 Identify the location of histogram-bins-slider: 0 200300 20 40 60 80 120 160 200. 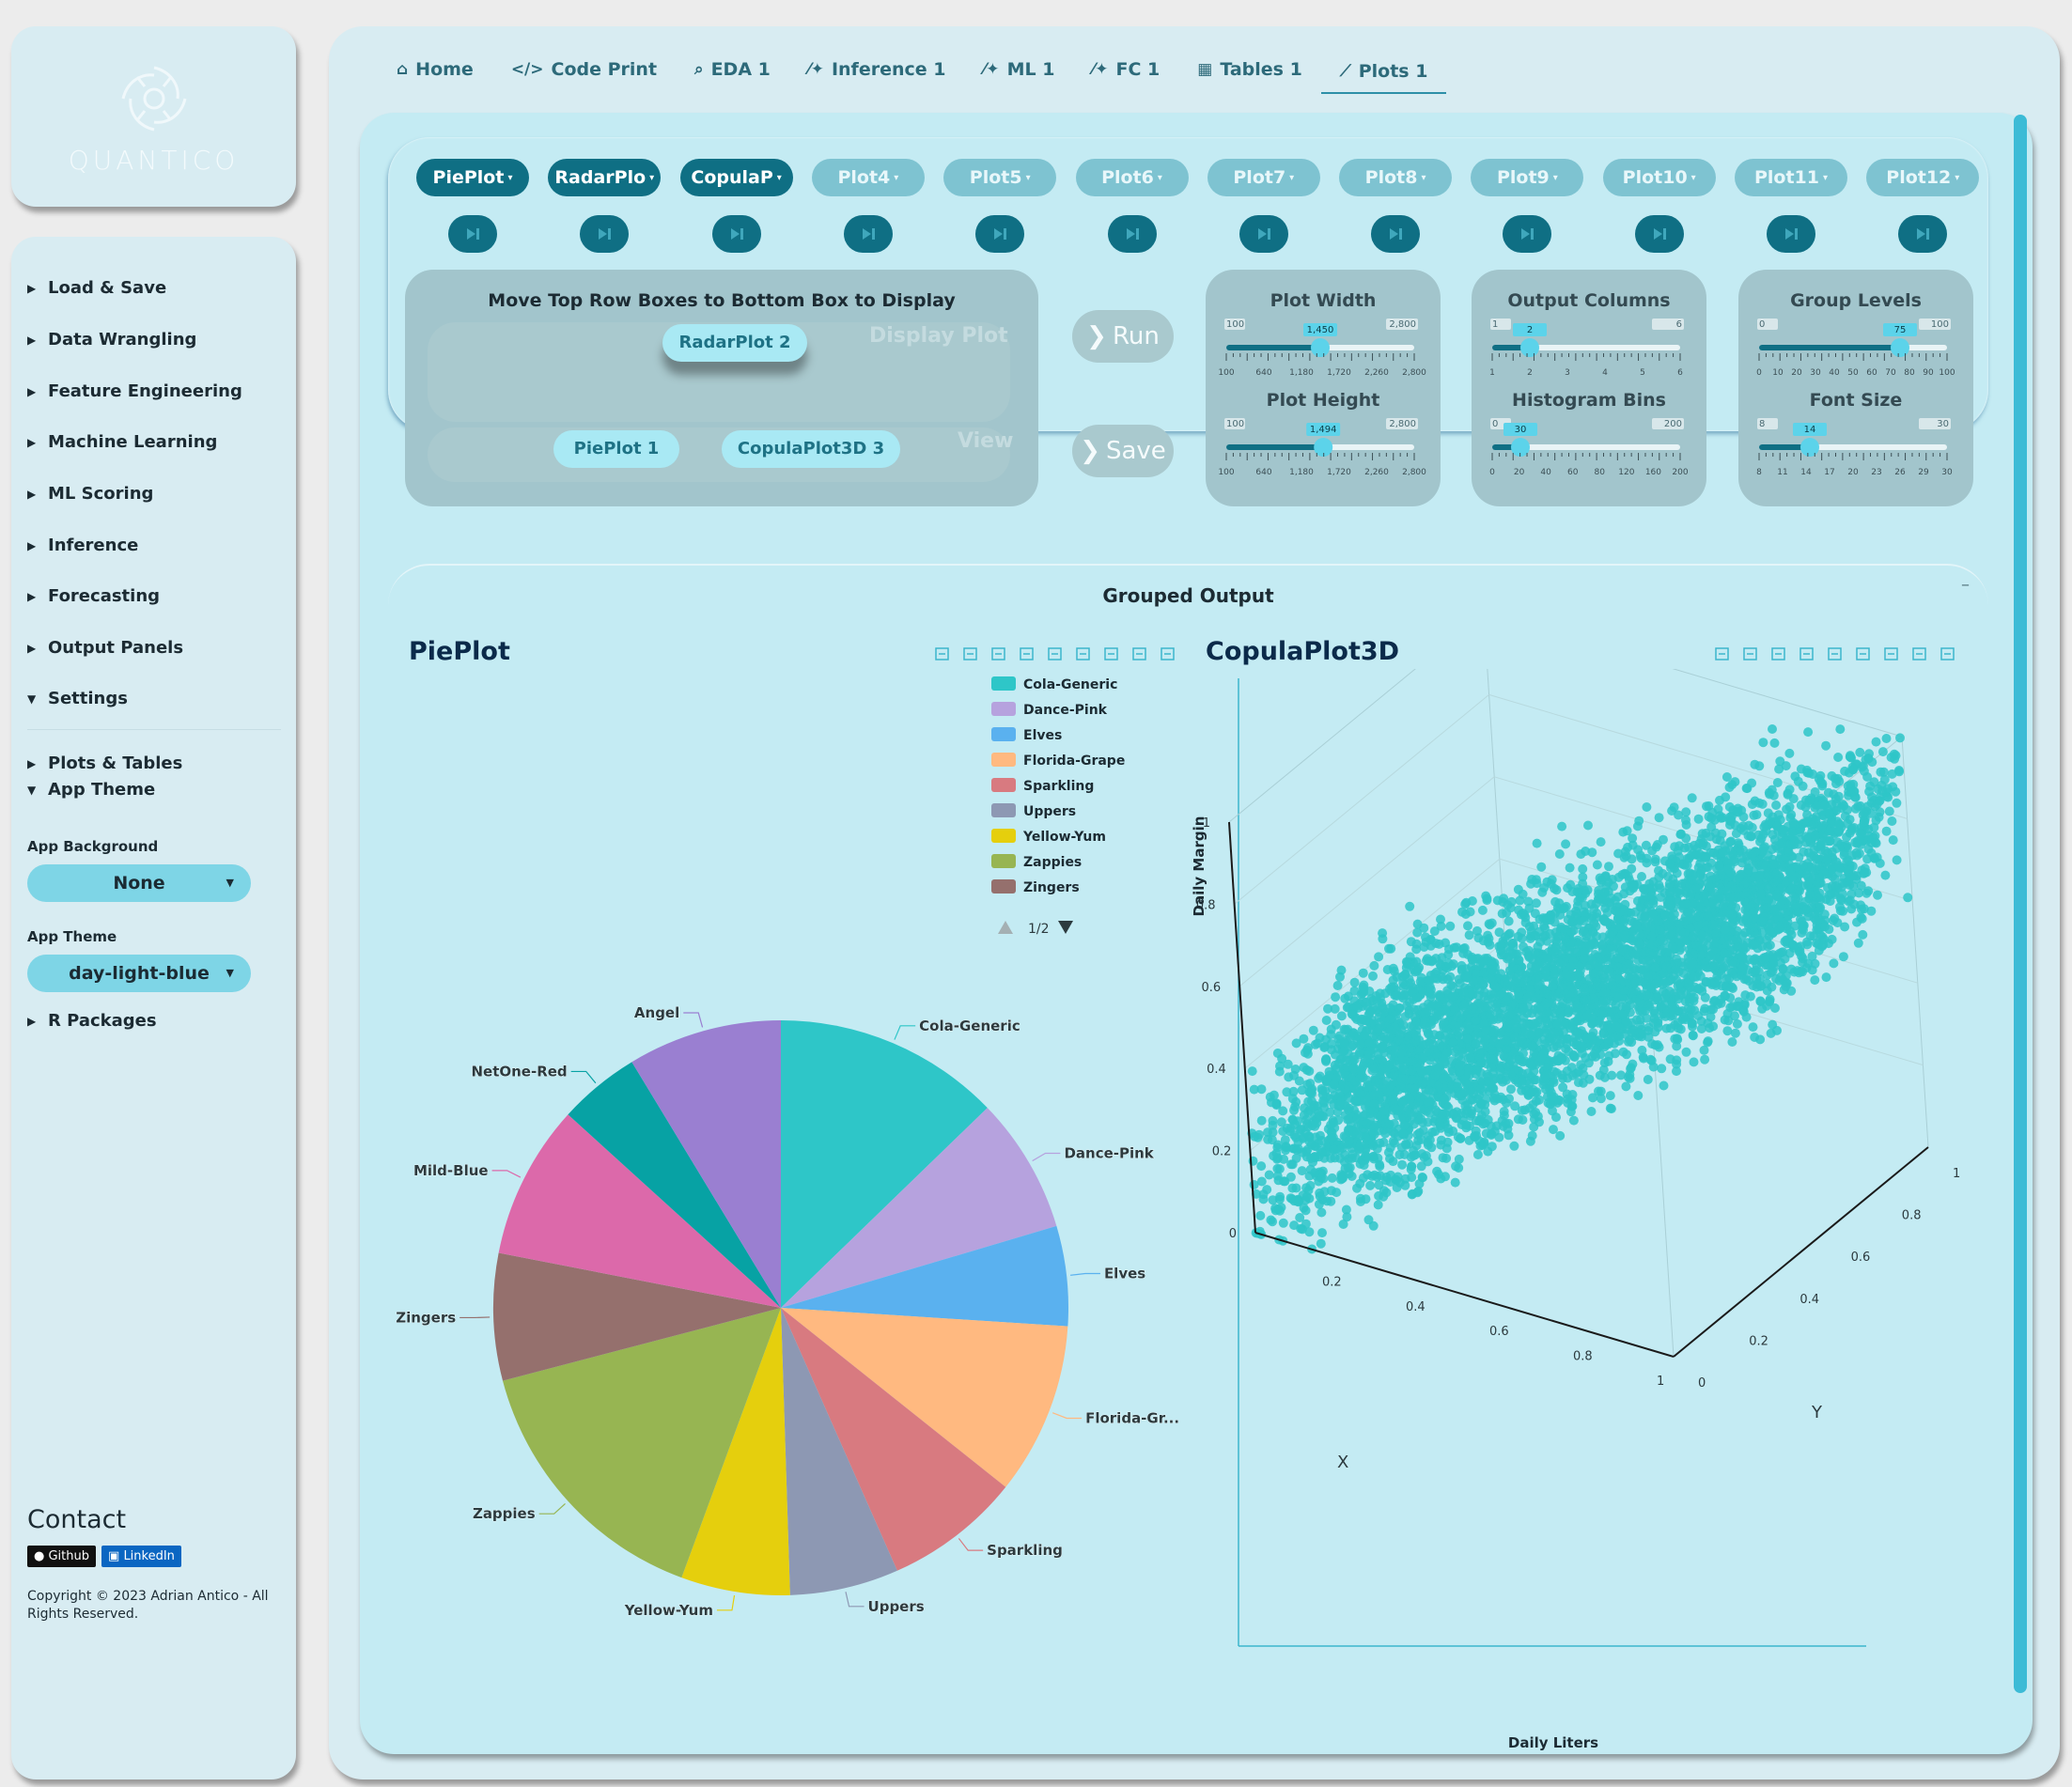
(1589, 448).